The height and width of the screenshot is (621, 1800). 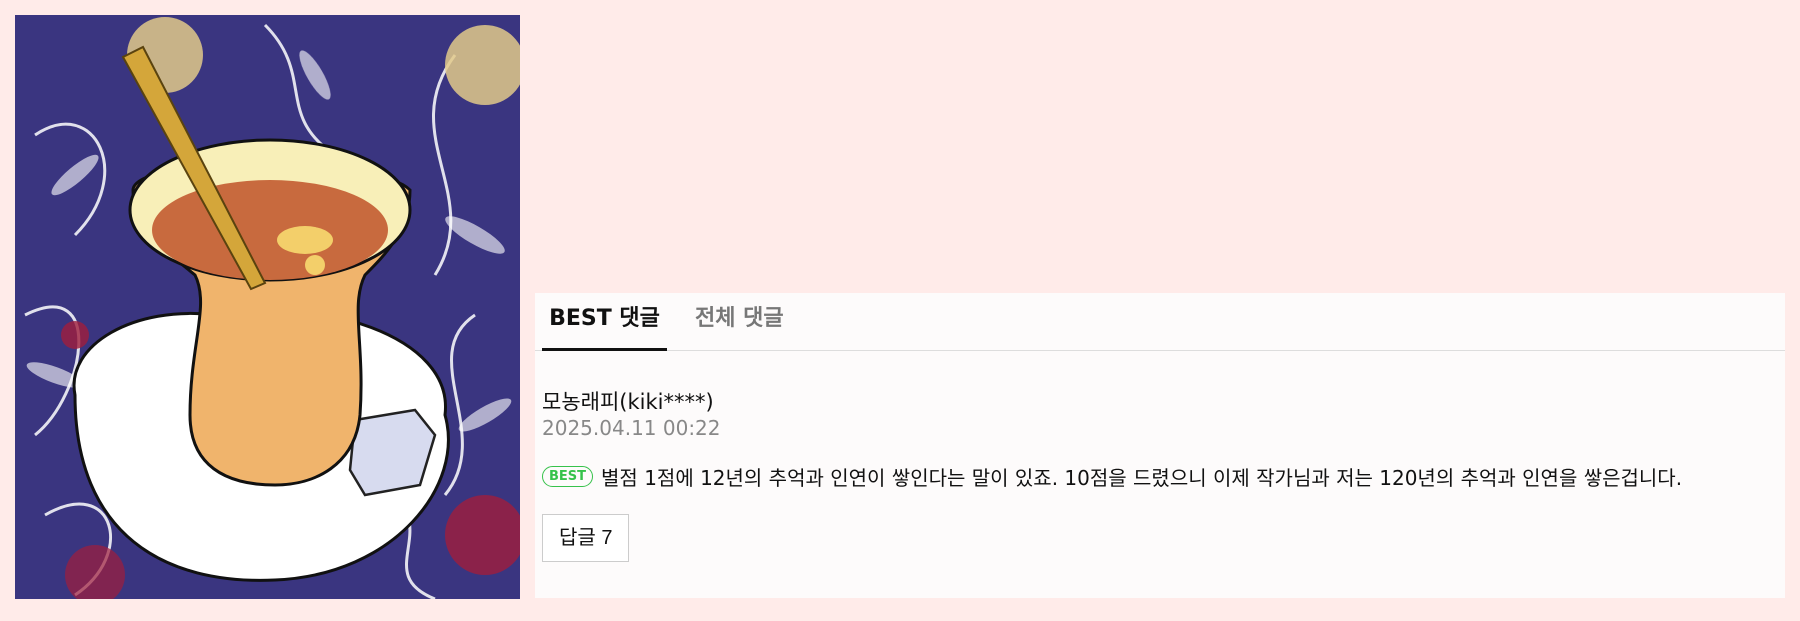 I want to click on best-badge: BEST, so click(x=568, y=476).